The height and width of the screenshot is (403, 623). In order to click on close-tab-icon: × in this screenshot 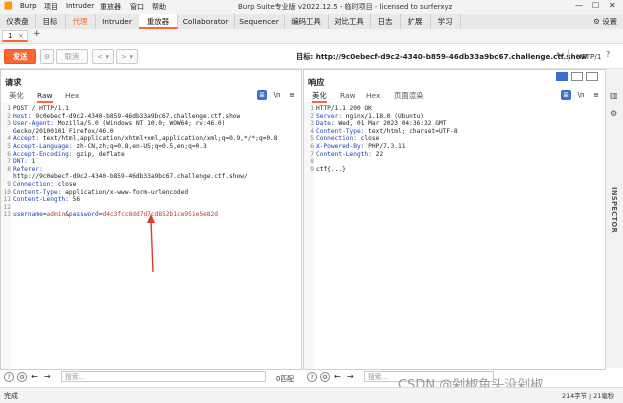, I will do `click(21, 36)`.